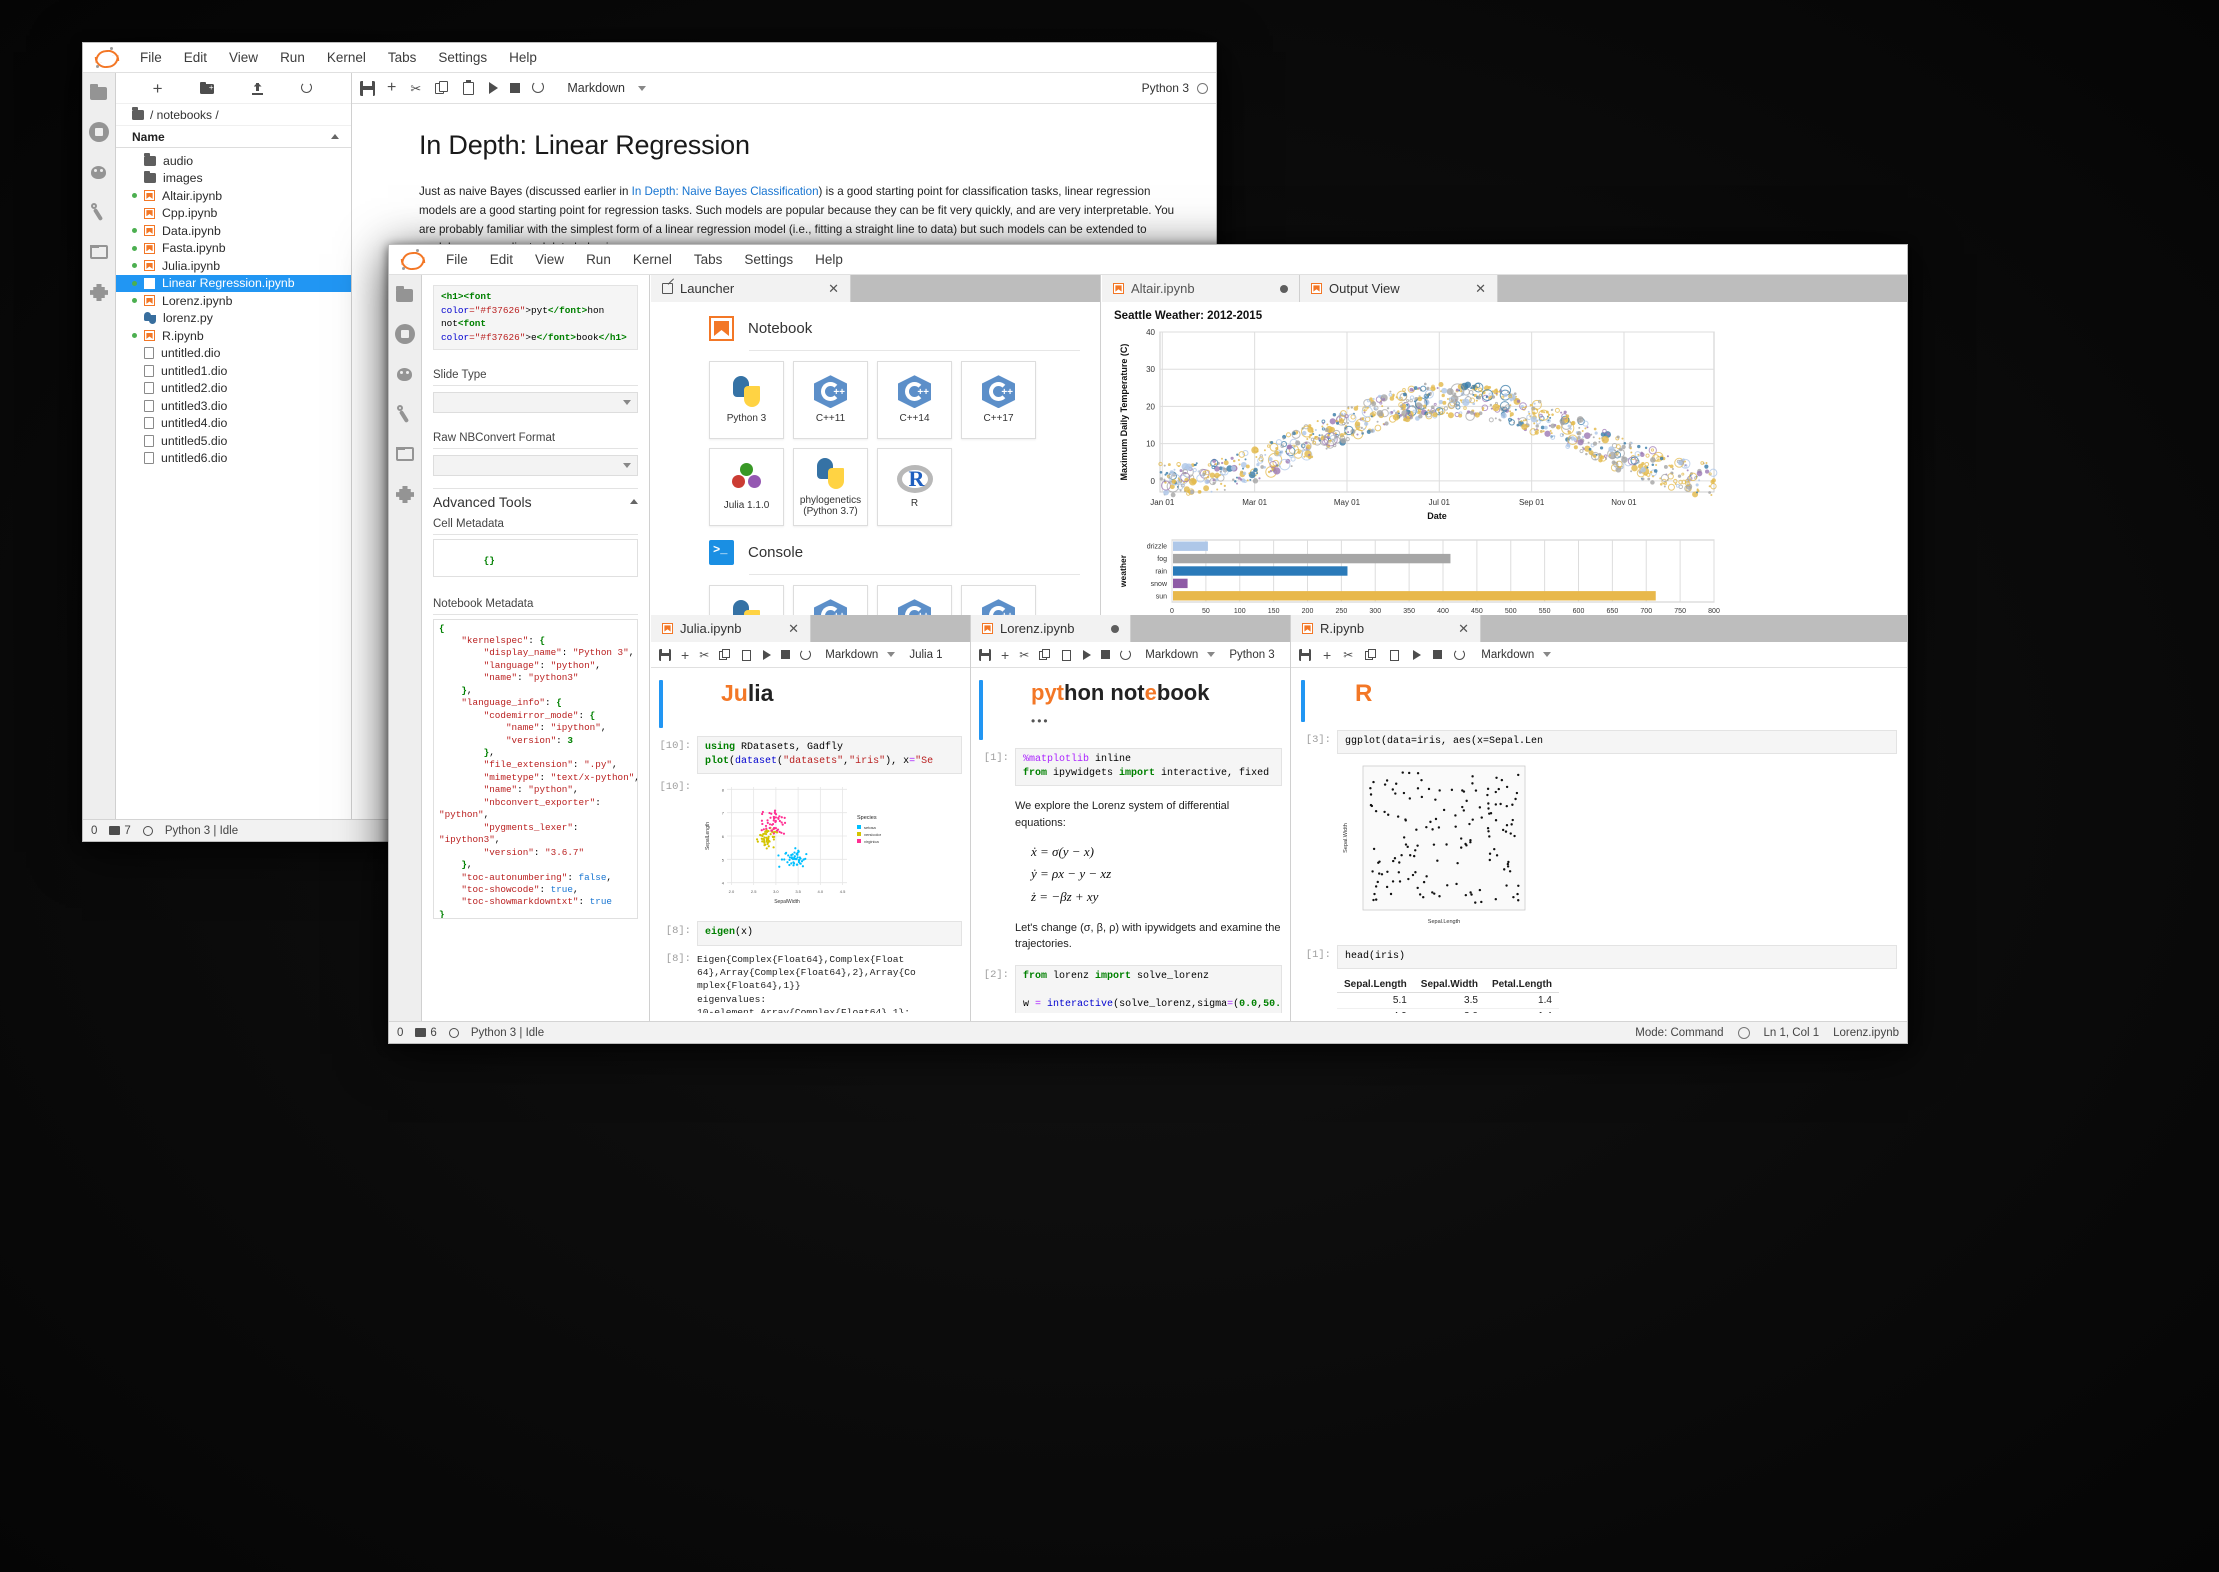 This screenshot has width=2219, height=1572. What do you see at coordinates (233, 161) in the screenshot?
I see `file-list-item: audio` at bounding box center [233, 161].